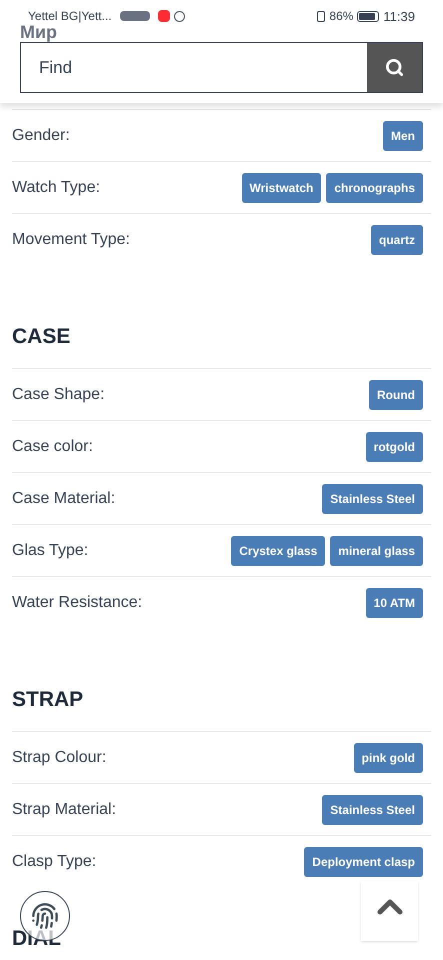 The width and height of the screenshot is (443, 960). I want to click on attribute-label: Case color:, so click(52, 446).